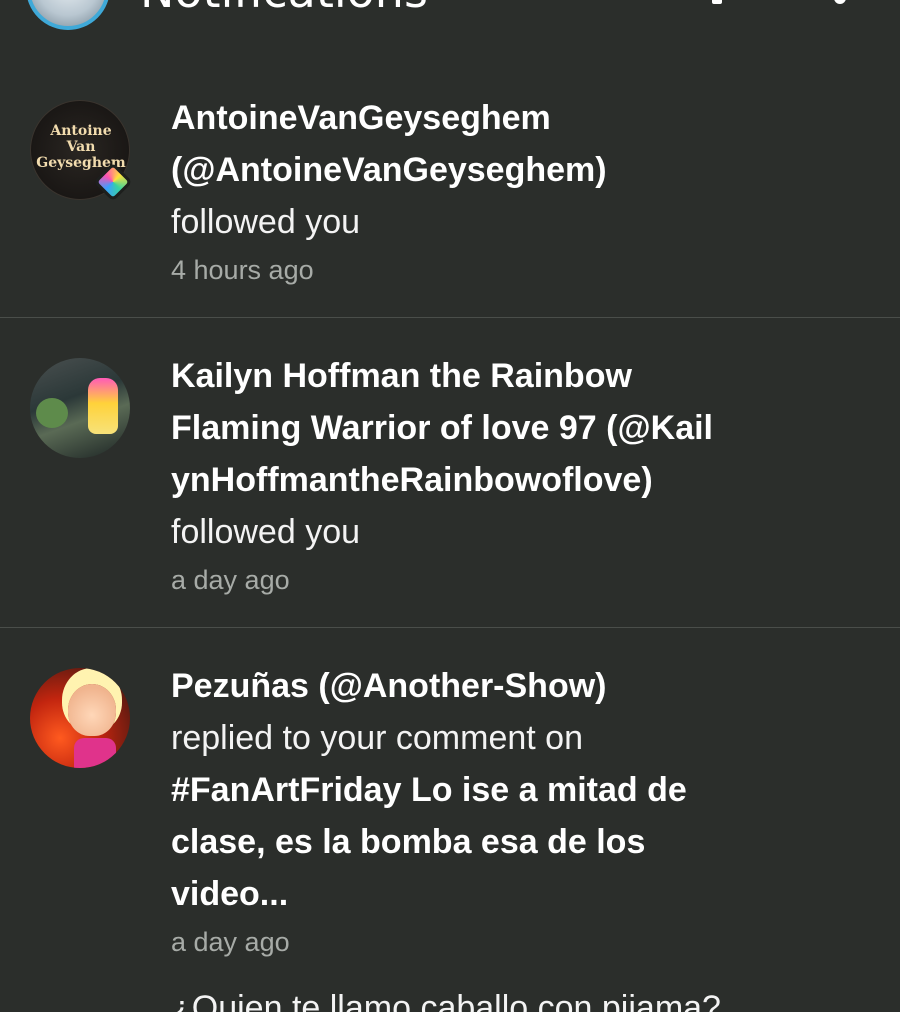 Image resolution: width=900 pixels, height=1012 pixels. Describe the element at coordinates (501, 376) in the screenshot. I see `user-name: Kailyn Hoffman the Rainbow` at that location.